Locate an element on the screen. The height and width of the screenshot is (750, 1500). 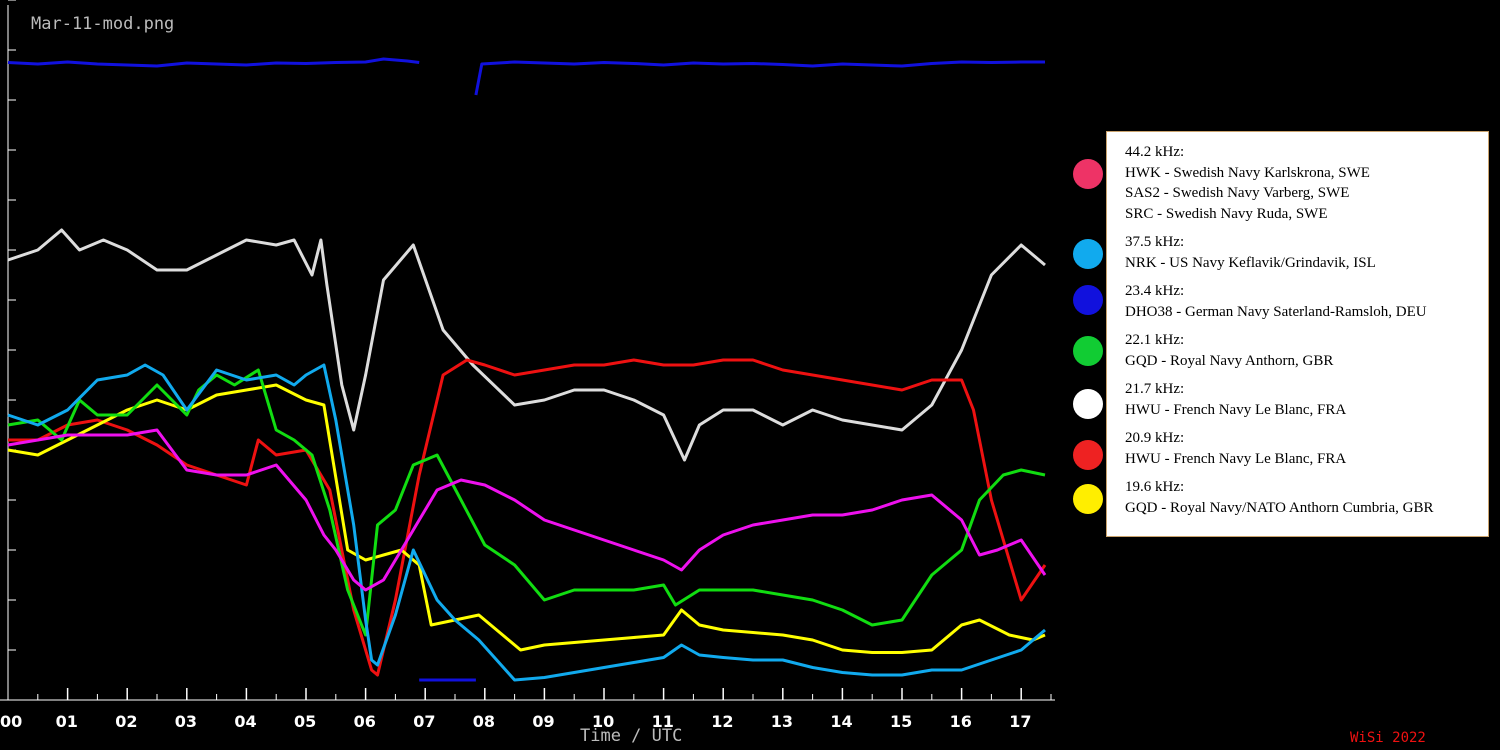
x-tick-label: 17 is located at coordinates (1020, 721).